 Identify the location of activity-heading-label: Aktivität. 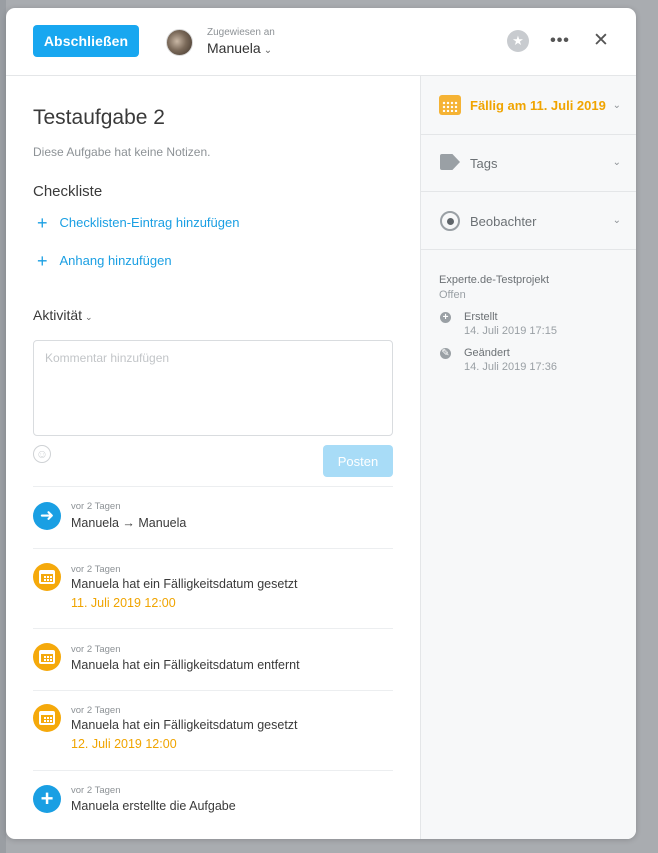
(58, 315).